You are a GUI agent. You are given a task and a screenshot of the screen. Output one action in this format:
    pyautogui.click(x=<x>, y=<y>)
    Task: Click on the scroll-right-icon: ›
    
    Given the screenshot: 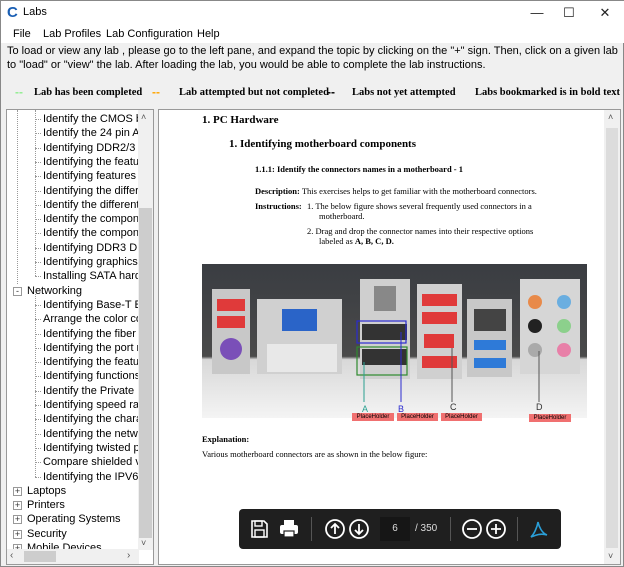 What is the action you would take?
    pyautogui.click(x=128, y=555)
    